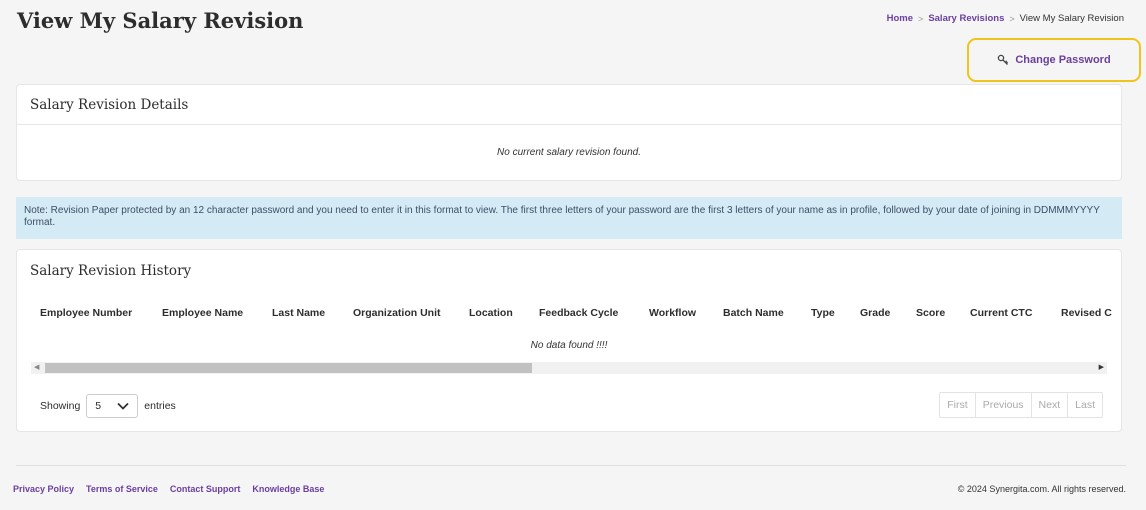  What do you see at coordinates (1001, 313) in the screenshot?
I see `column-header: Current CTC` at bounding box center [1001, 313].